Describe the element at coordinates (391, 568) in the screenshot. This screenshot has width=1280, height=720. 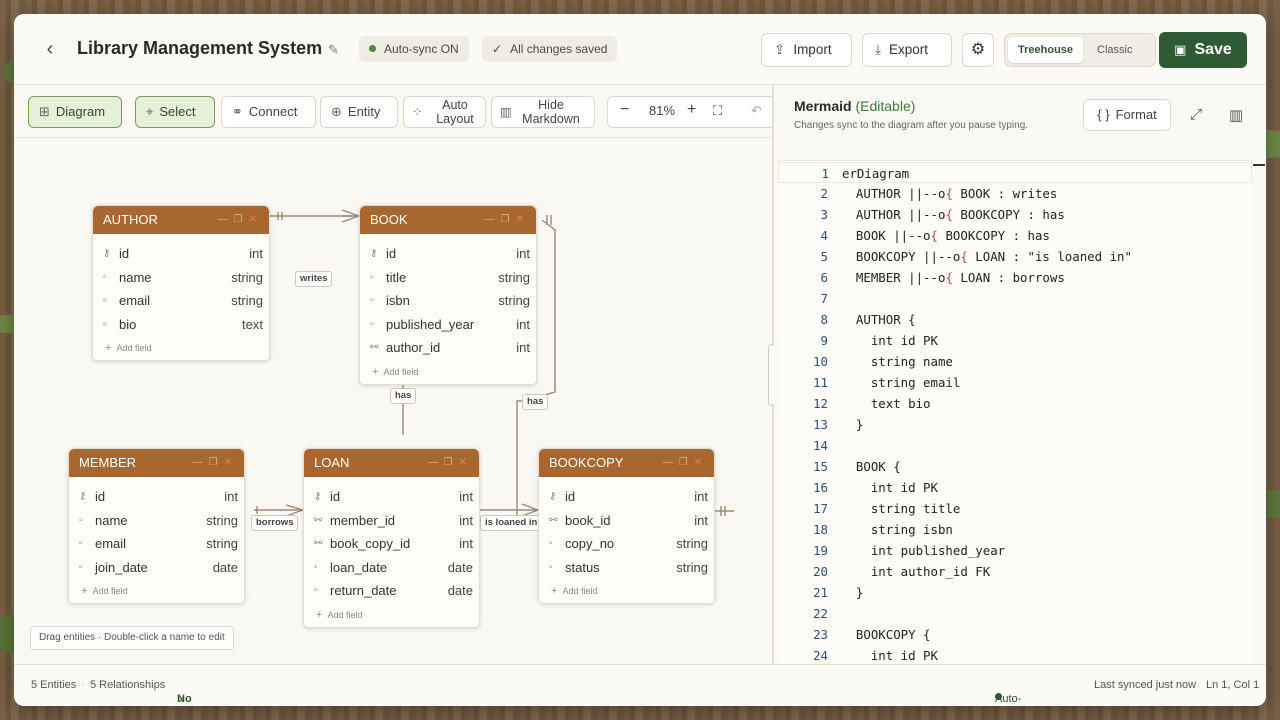
I see `entity-field-row: ▫ loan_date date` at that location.